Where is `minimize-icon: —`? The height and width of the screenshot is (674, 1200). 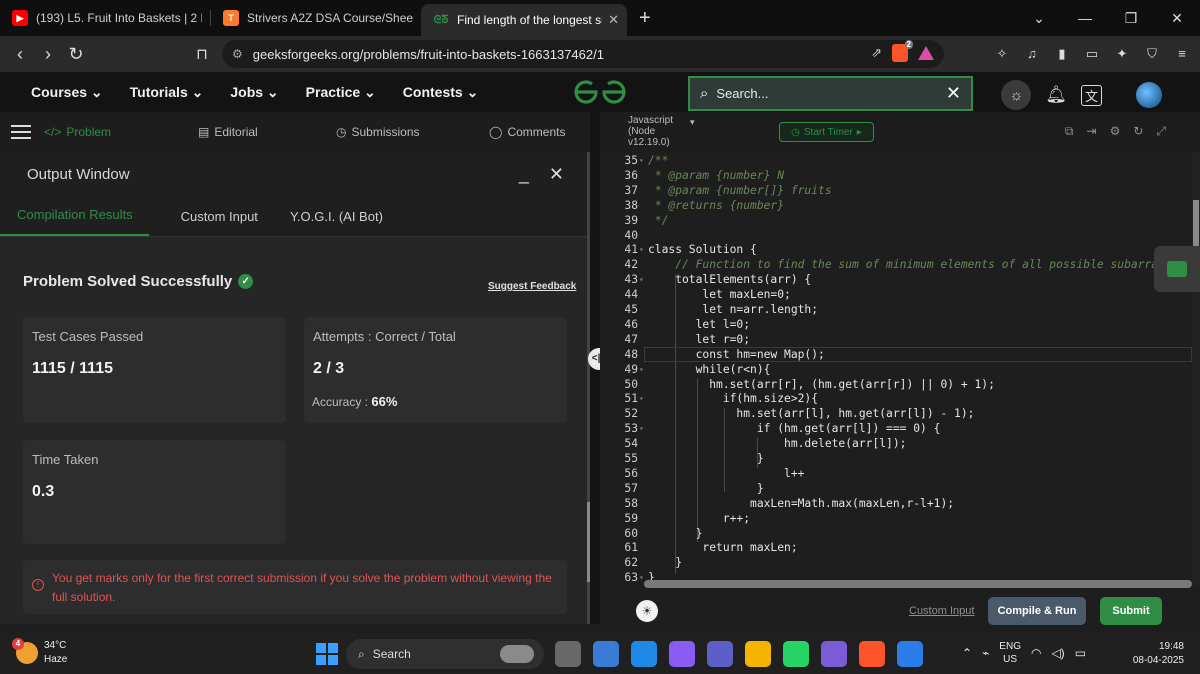 minimize-icon: — is located at coordinates (1085, 18).